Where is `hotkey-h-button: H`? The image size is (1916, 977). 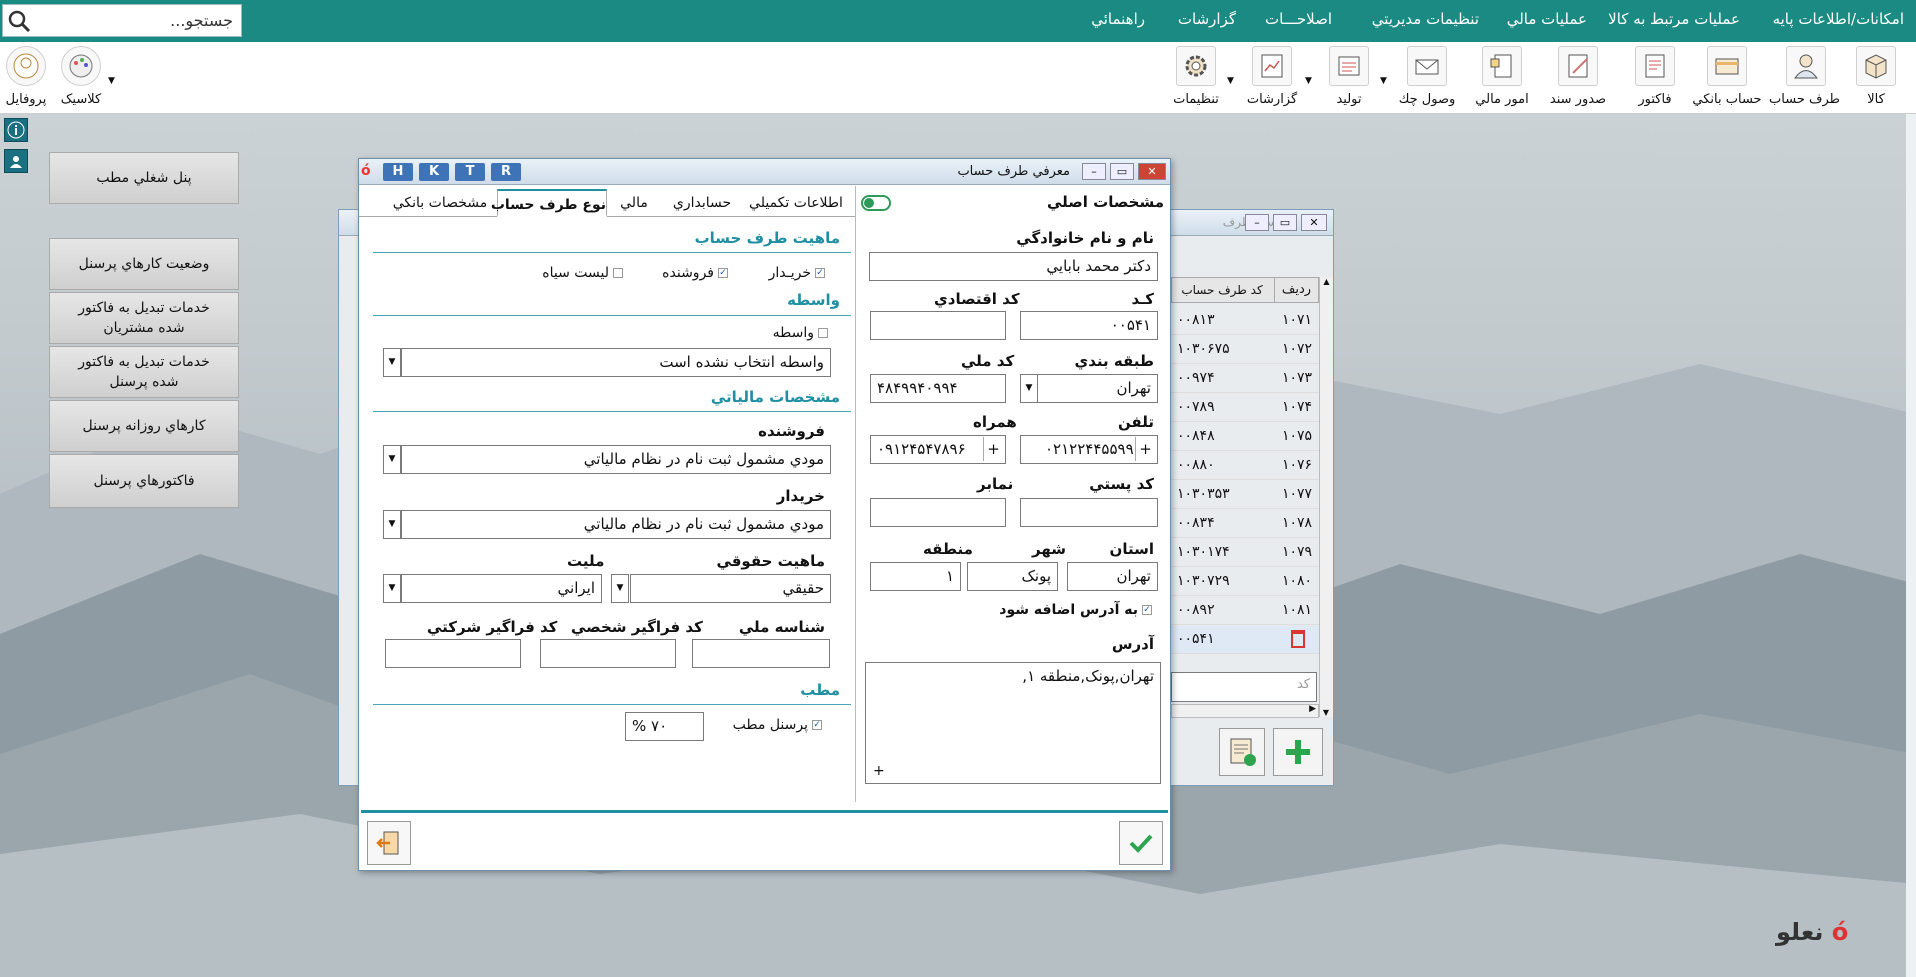 hotkey-h-button: H is located at coordinates (398, 172).